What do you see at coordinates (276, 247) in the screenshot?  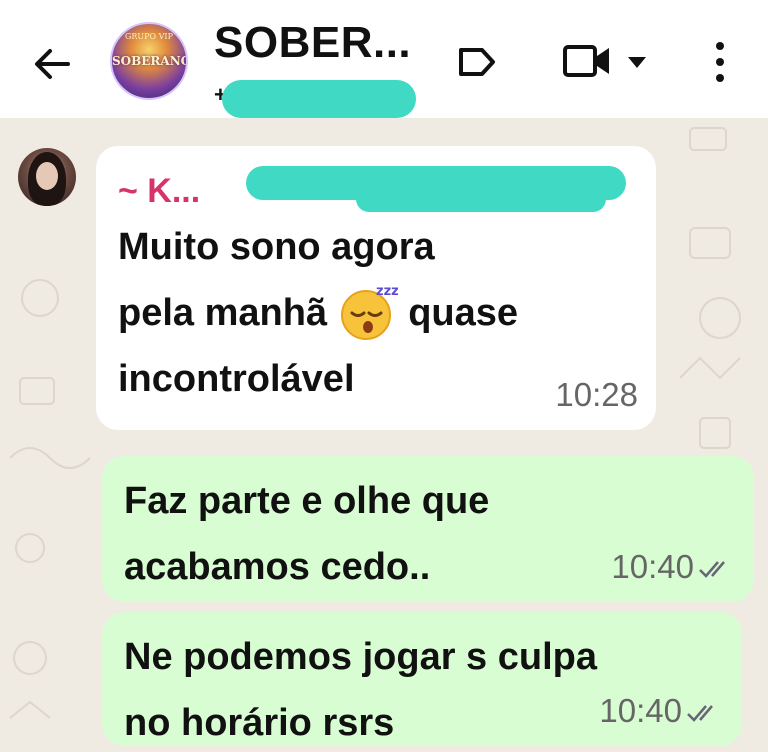 I see `message-line: Muito sono agora` at bounding box center [276, 247].